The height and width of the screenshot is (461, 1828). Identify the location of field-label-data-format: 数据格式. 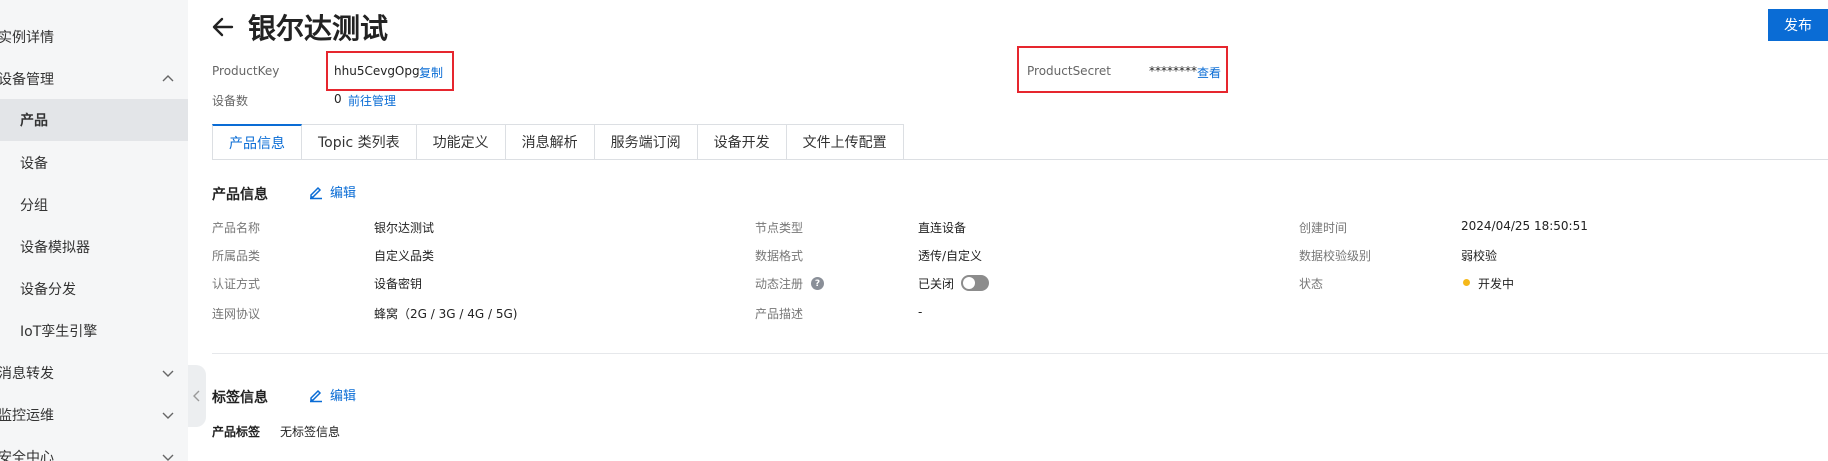
(779, 256).